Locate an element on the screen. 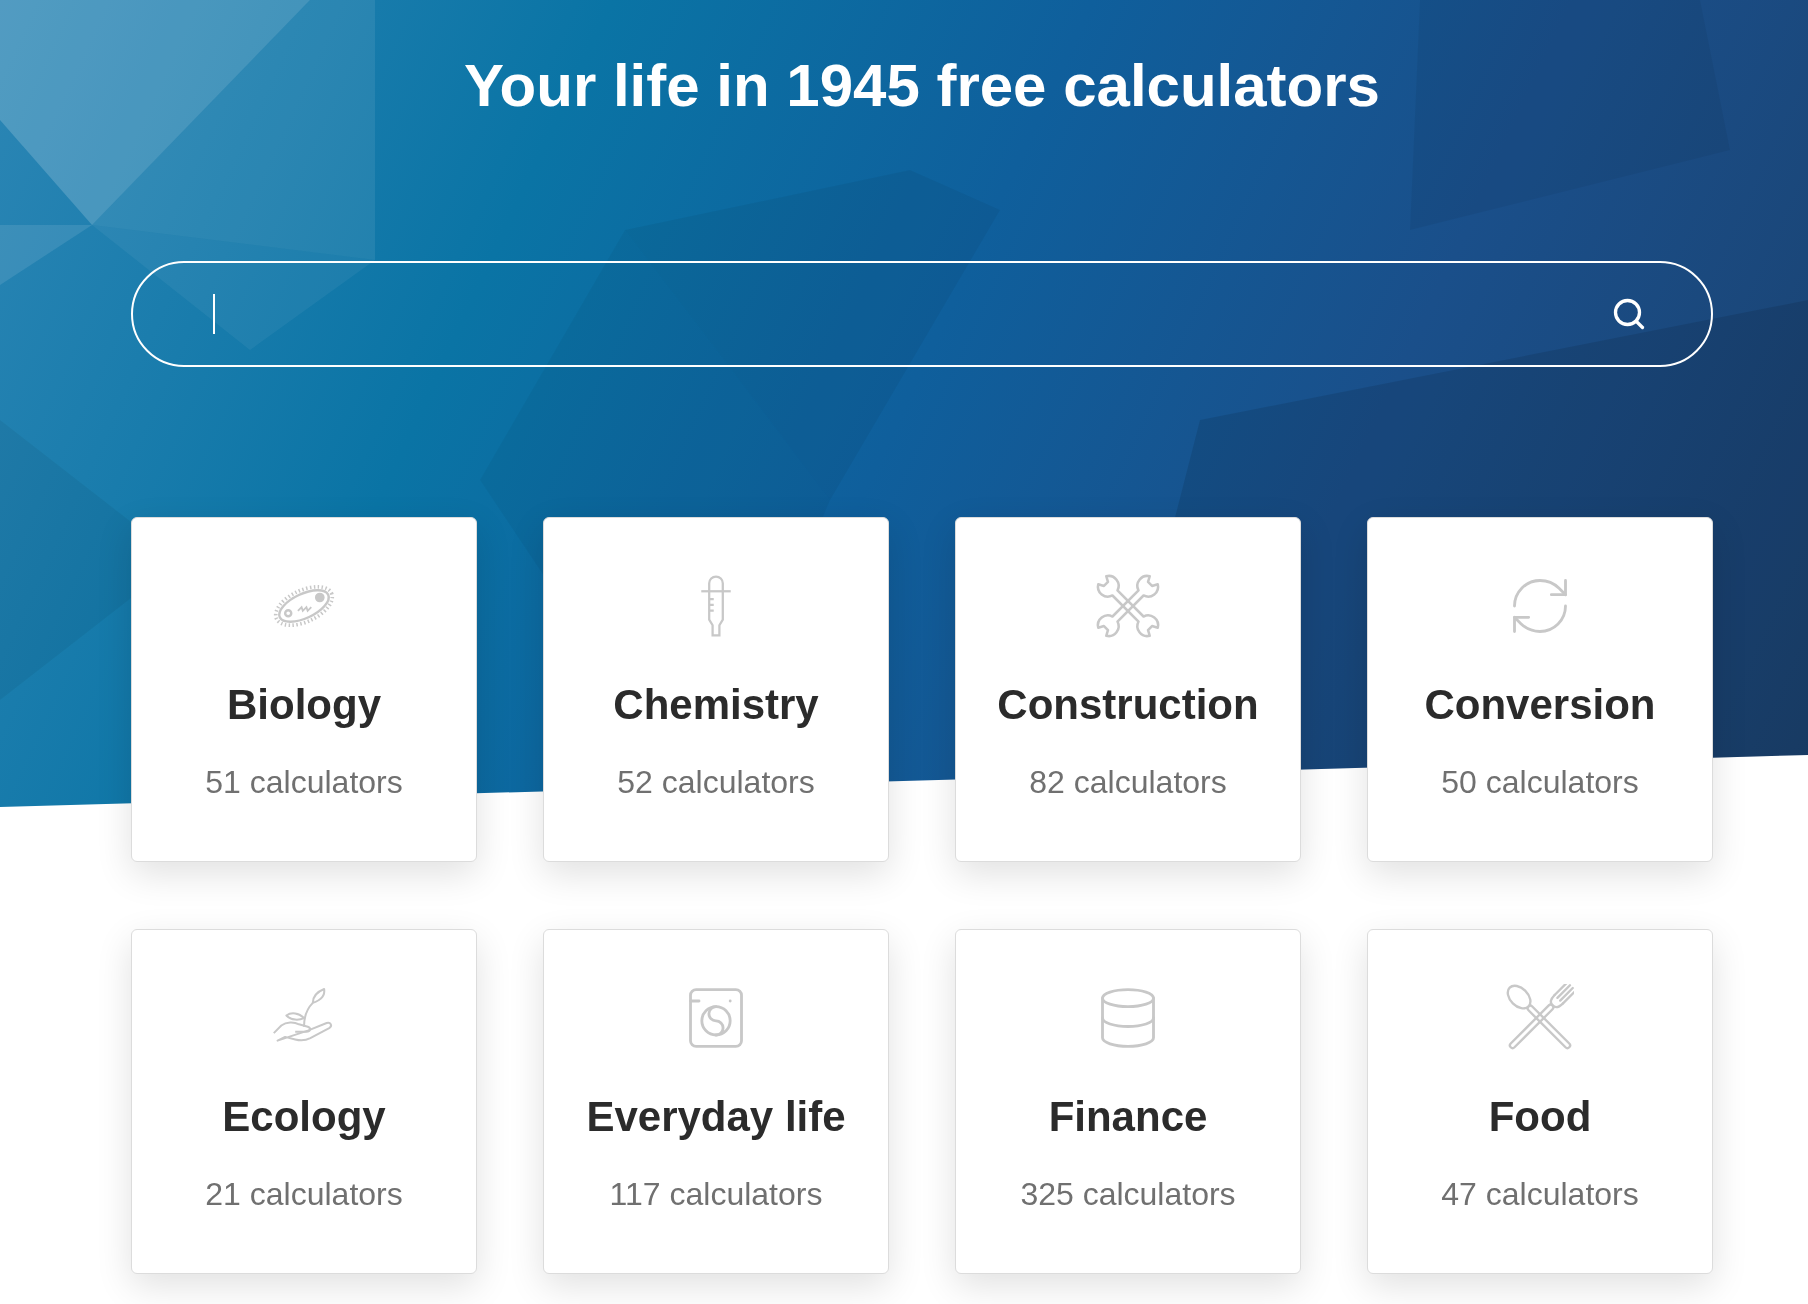 The width and height of the screenshot is (1808, 1304). calculator-count: 51 calculators is located at coordinates (304, 782).